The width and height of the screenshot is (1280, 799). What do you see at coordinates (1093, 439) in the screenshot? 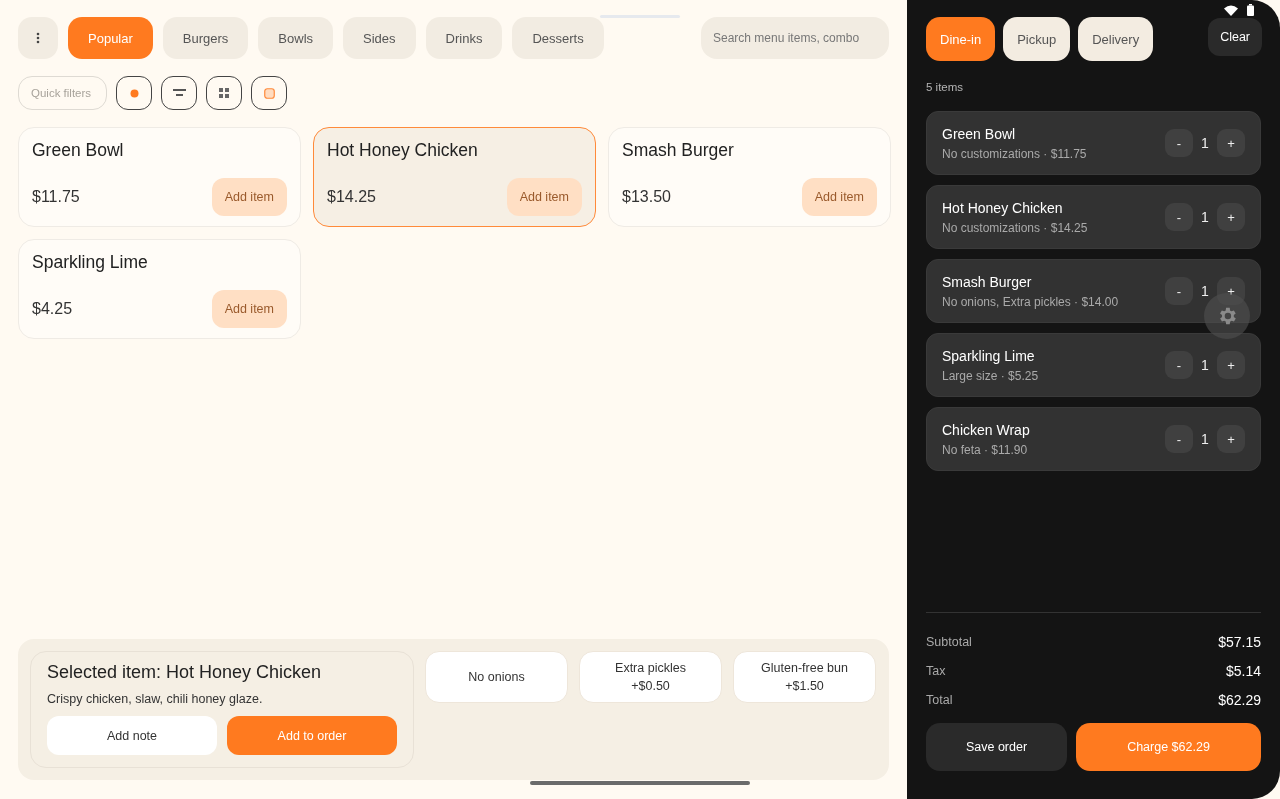
I see `order-line-card: Chicken Wrap No feta · $11.90 - 1 +` at bounding box center [1093, 439].